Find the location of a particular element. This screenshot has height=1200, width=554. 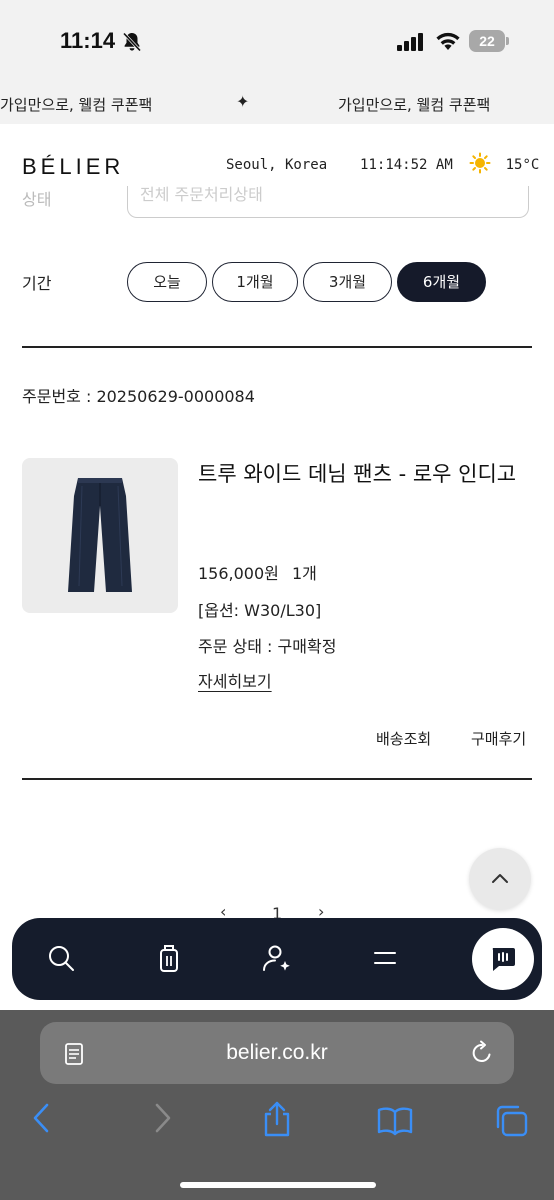

chat-button is located at coordinates (503, 959).